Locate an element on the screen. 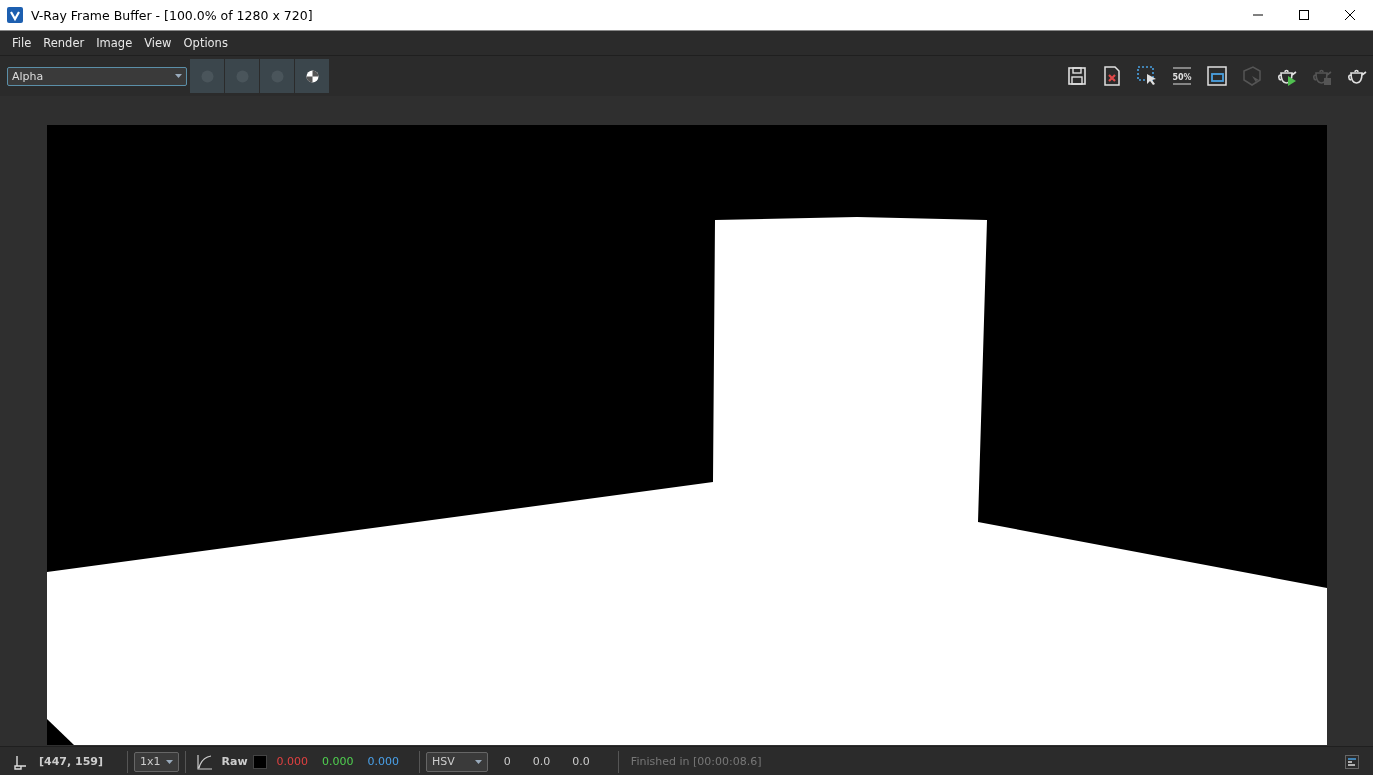  channel-dropdown: Alpha is located at coordinates (97, 76).